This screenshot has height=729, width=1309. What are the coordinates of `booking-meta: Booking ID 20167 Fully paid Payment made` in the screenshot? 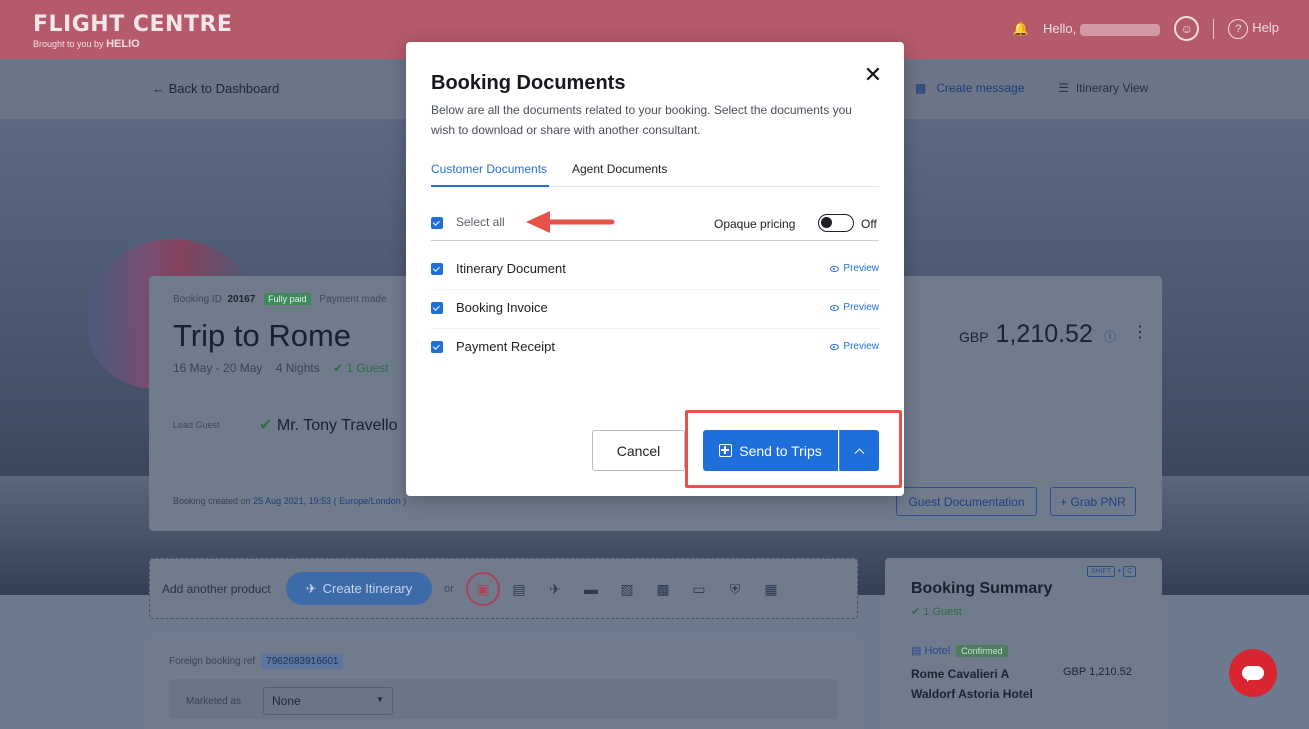 It's located at (280, 299).